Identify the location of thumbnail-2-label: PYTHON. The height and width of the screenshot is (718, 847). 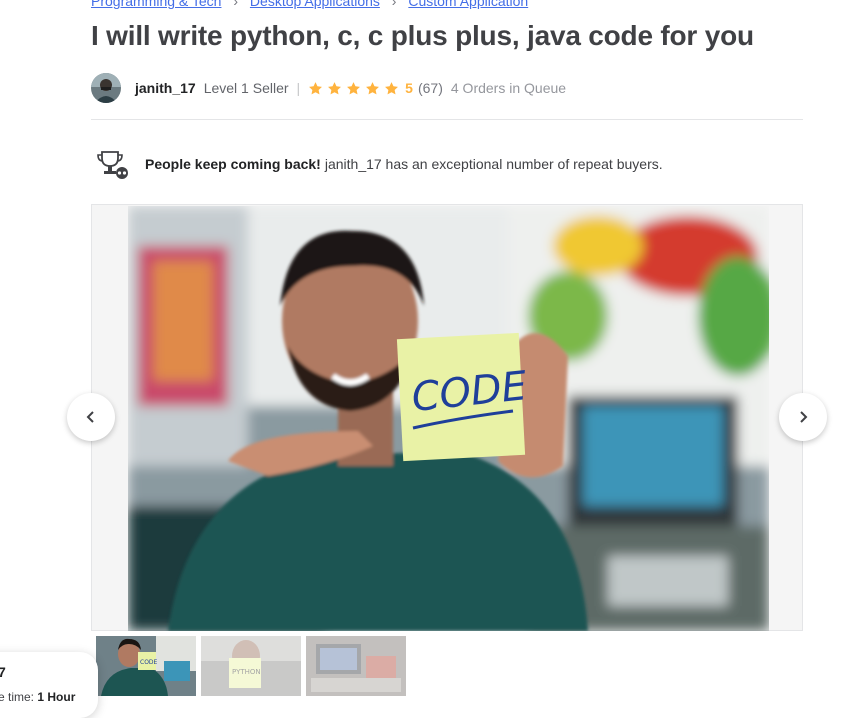
(246, 672).